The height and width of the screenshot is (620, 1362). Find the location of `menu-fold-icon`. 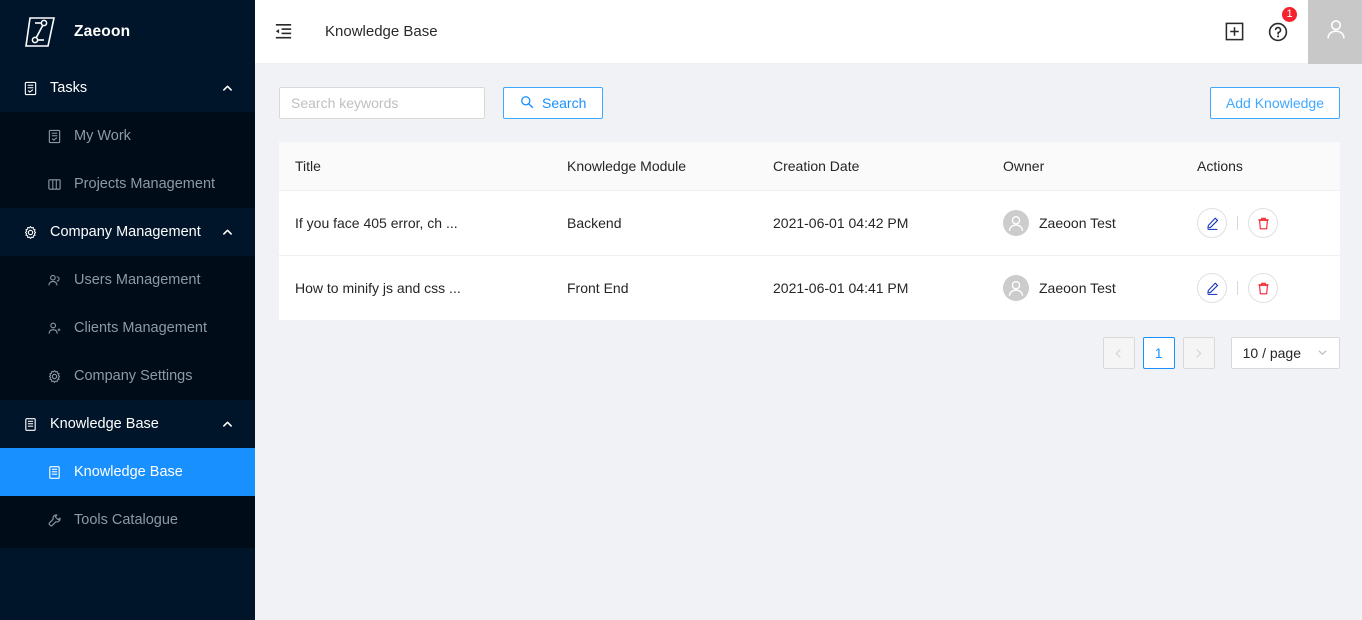

menu-fold-icon is located at coordinates (283, 32).